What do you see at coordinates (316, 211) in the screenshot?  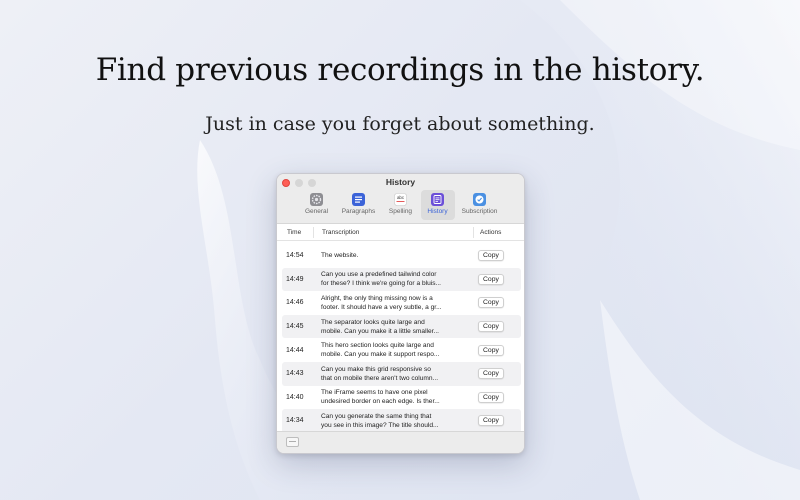 I see `tab-general-label: General` at bounding box center [316, 211].